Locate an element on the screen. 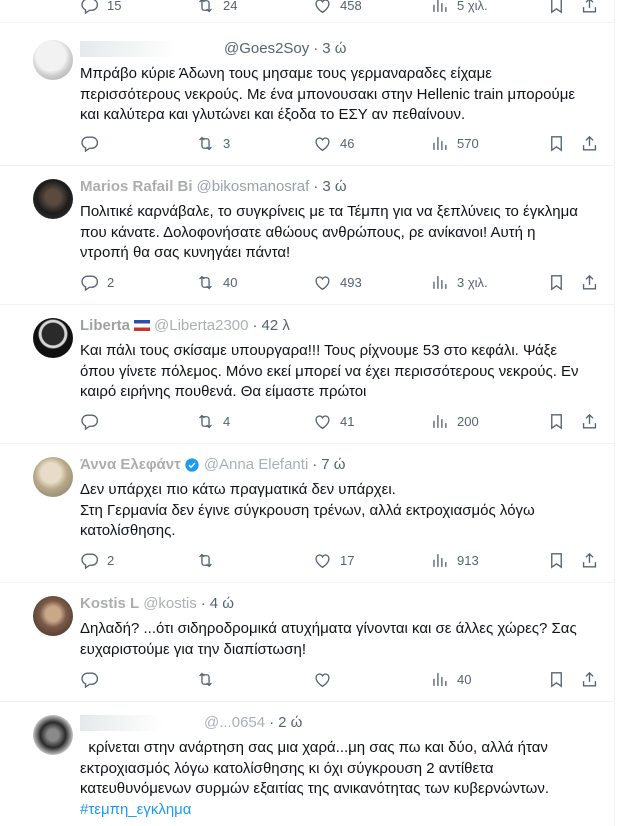 Image resolution: width=627 pixels, height=826 pixels. views-count: 5 χιλ. is located at coordinates (472, 6).